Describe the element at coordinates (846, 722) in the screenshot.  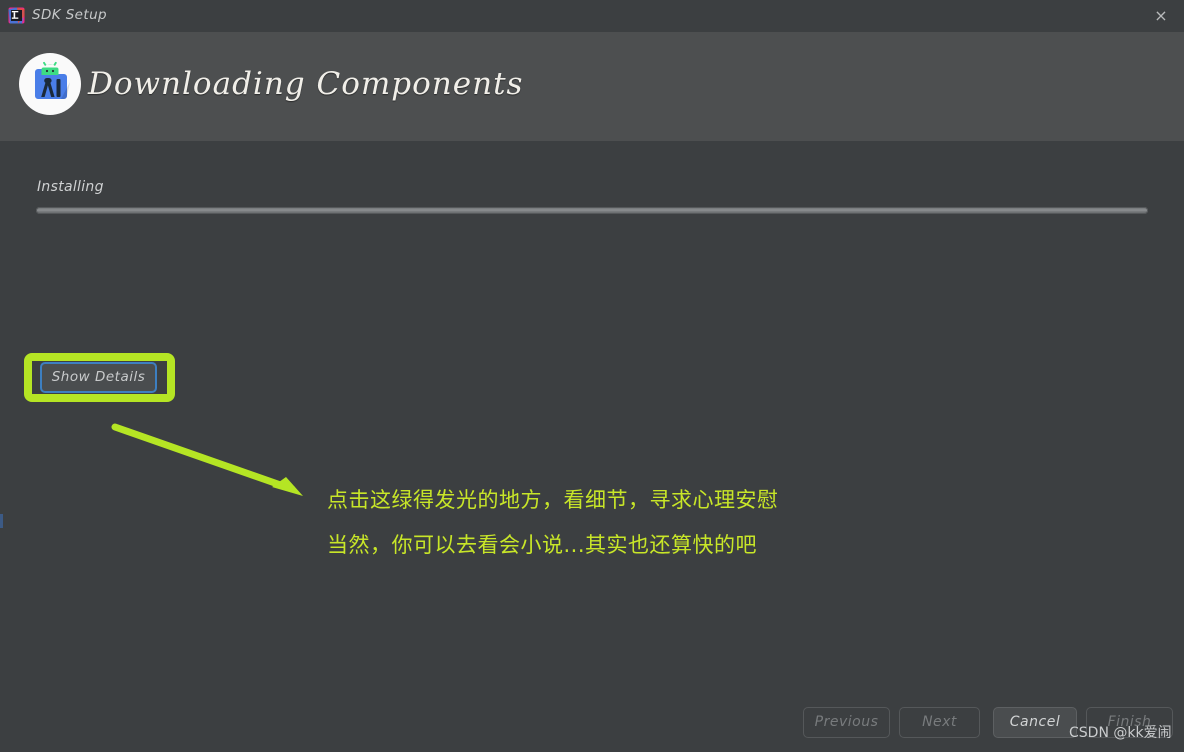
I see `previous-button: Previous` at that location.